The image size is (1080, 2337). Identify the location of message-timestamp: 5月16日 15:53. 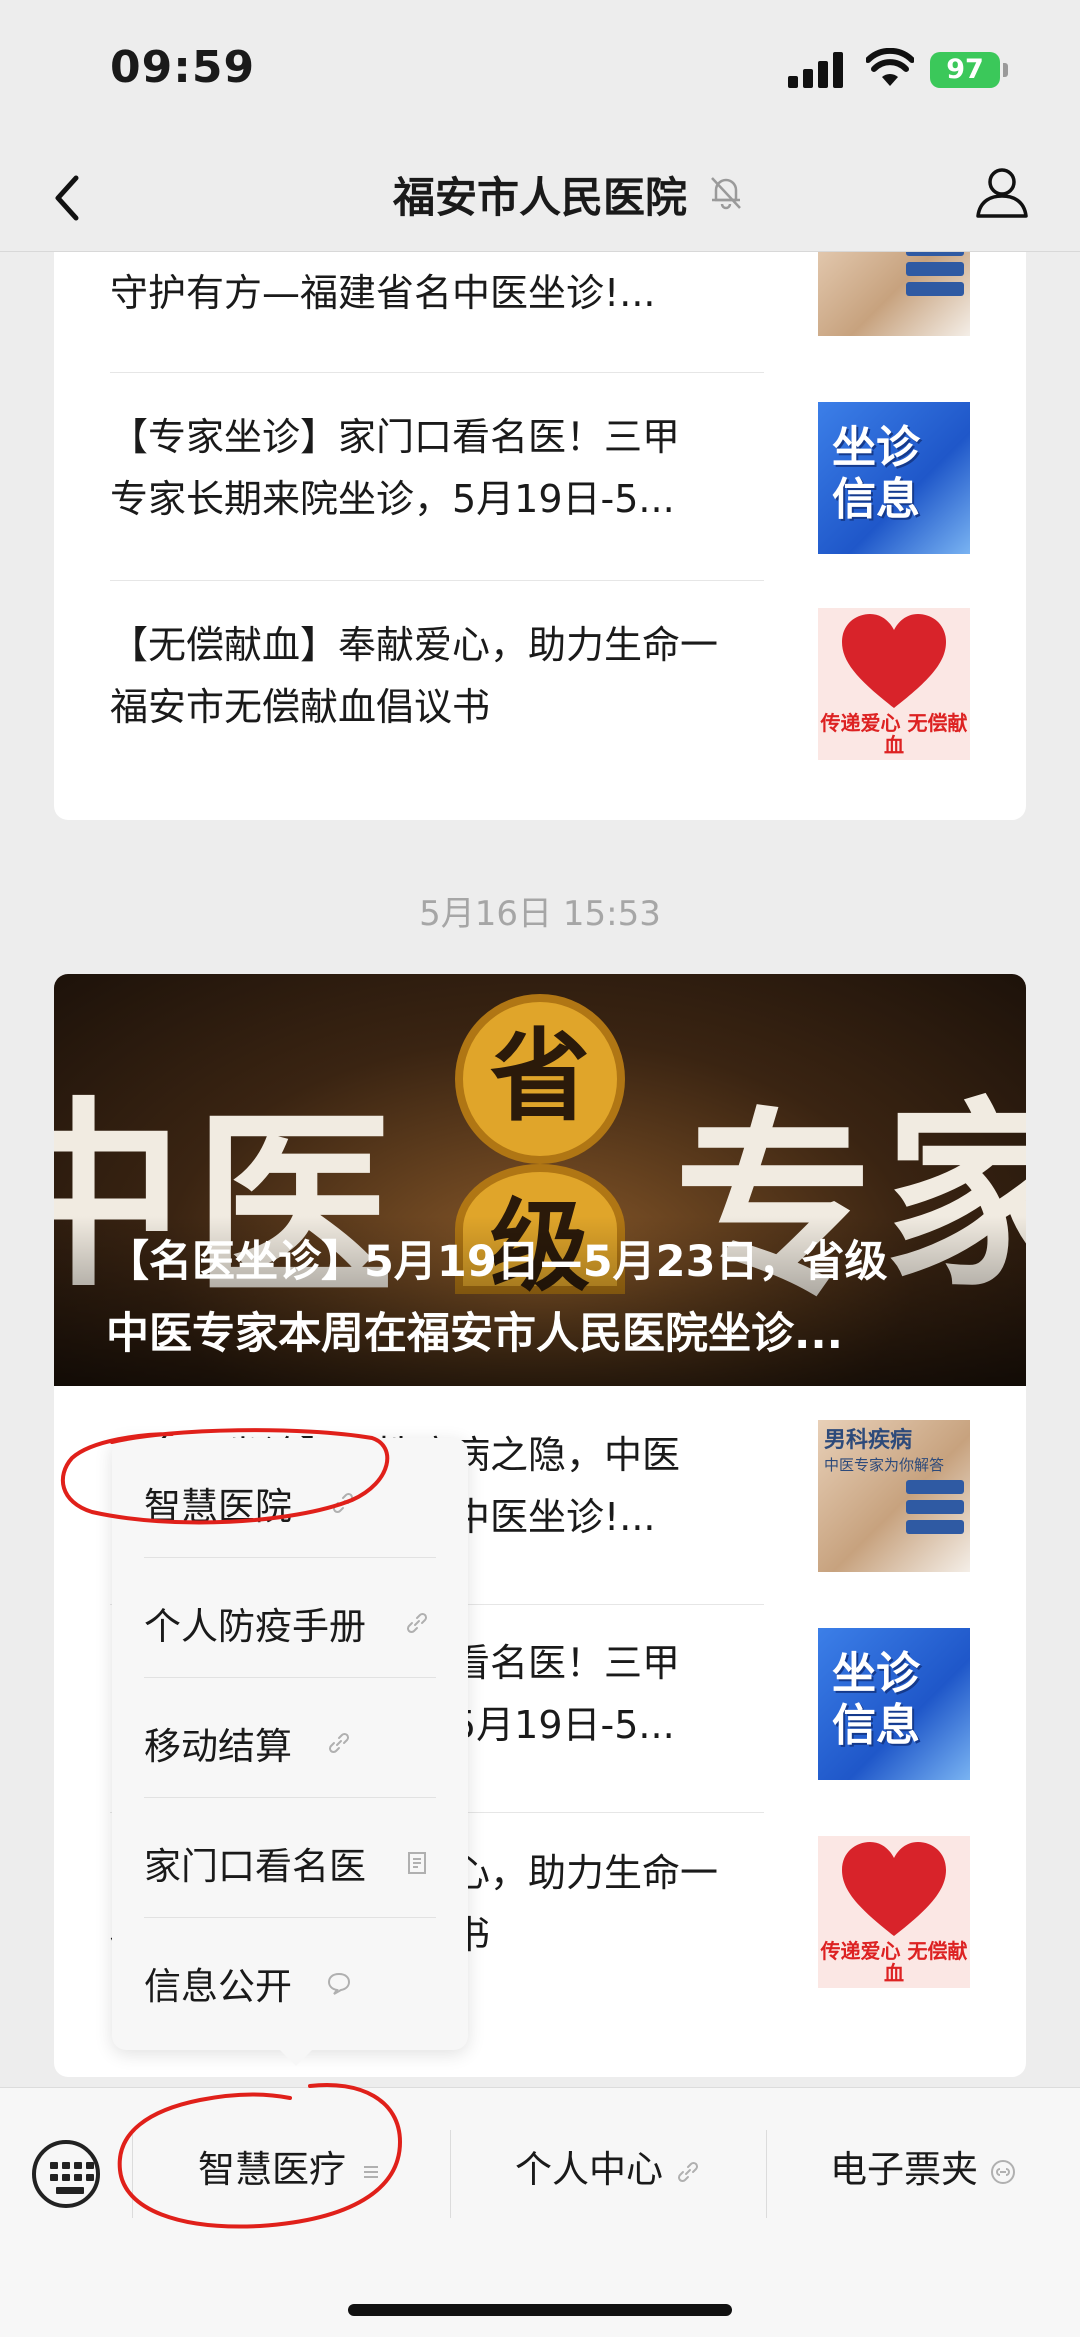
(540, 914).